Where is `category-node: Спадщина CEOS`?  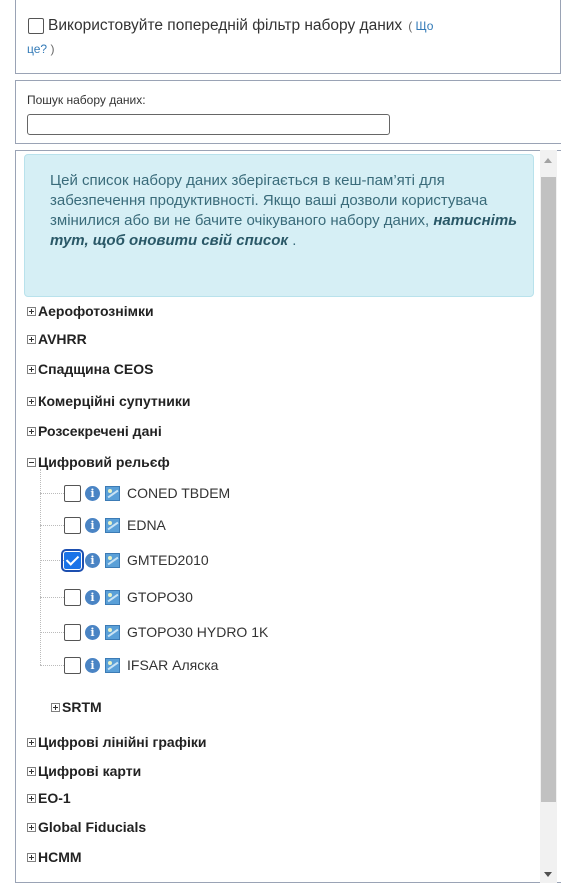 category-node: Спадщина CEOS is located at coordinates (90, 369).